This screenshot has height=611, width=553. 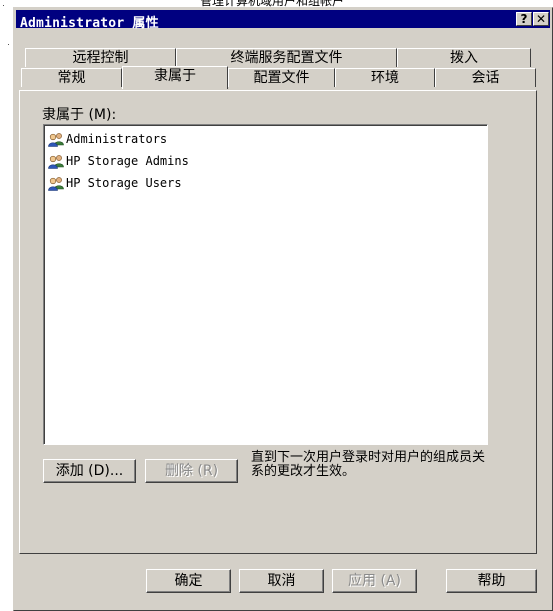 What do you see at coordinates (464, 57) in the screenshot?
I see `tab-dial-in: 拨入` at bounding box center [464, 57].